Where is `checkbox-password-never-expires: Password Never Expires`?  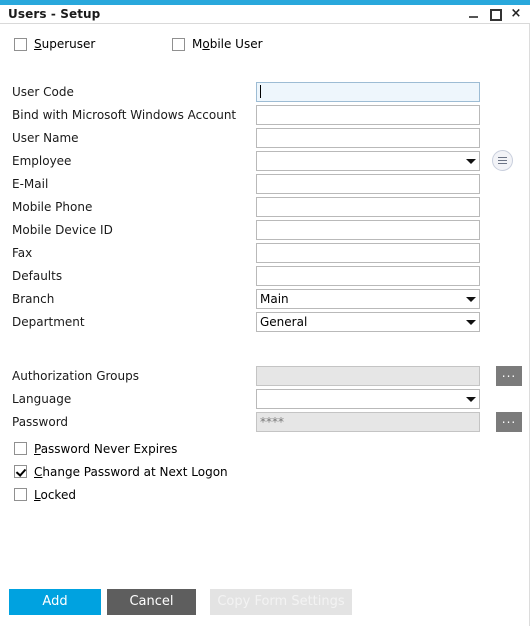 checkbox-password-never-expires: Password Never Expires is located at coordinates (271, 448).